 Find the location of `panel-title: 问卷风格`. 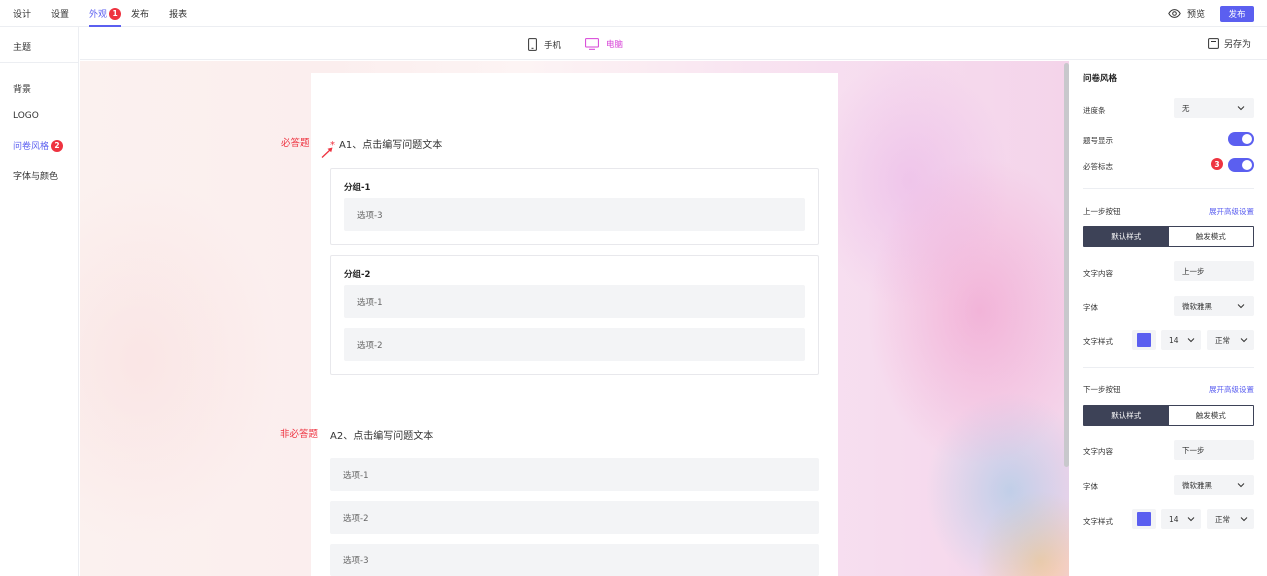

panel-title: 问卷风格 is located at coordinates (1100, 79).